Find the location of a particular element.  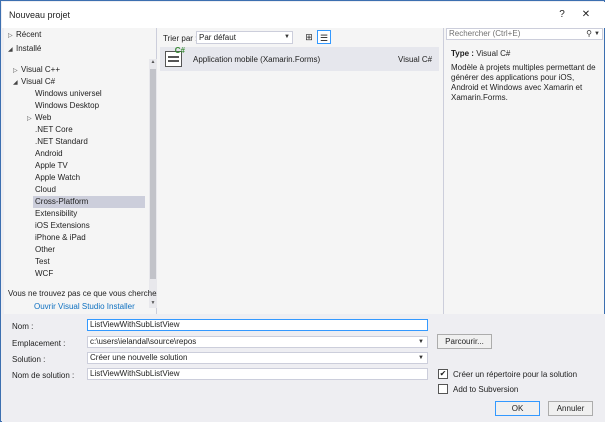

project-name-input: ListViewWithSubListView is located at coordinates (257, 325).